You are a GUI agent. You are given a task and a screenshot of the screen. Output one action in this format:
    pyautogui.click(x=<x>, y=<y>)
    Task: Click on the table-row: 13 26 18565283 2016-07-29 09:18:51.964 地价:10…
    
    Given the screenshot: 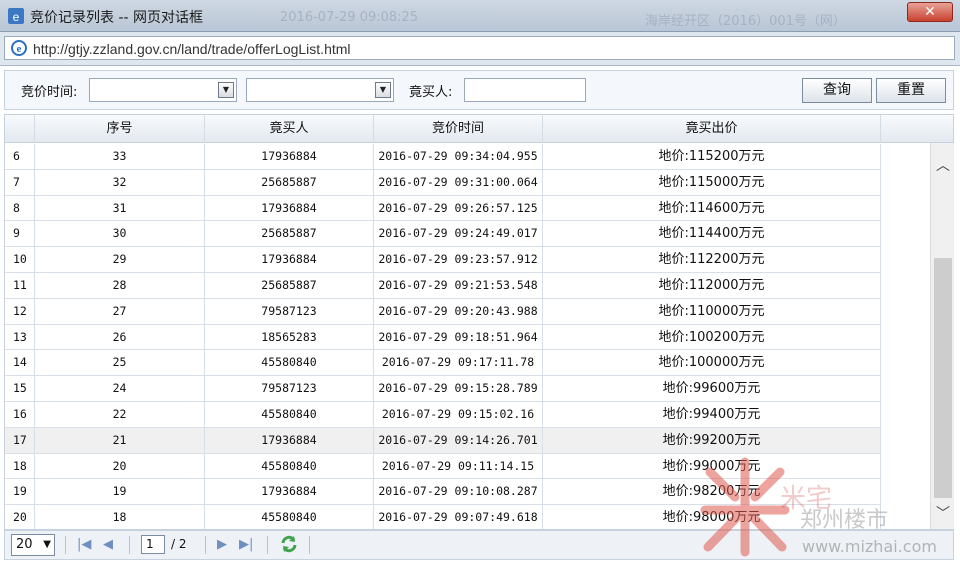 What is the action you would take?
    pyautogui.click(x=443, y=337)
    